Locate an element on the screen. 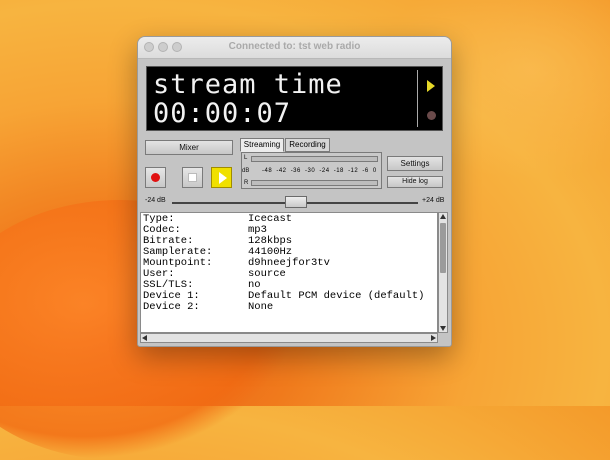  lcd-record-indicator-icon is located at coordinates (431, 115).